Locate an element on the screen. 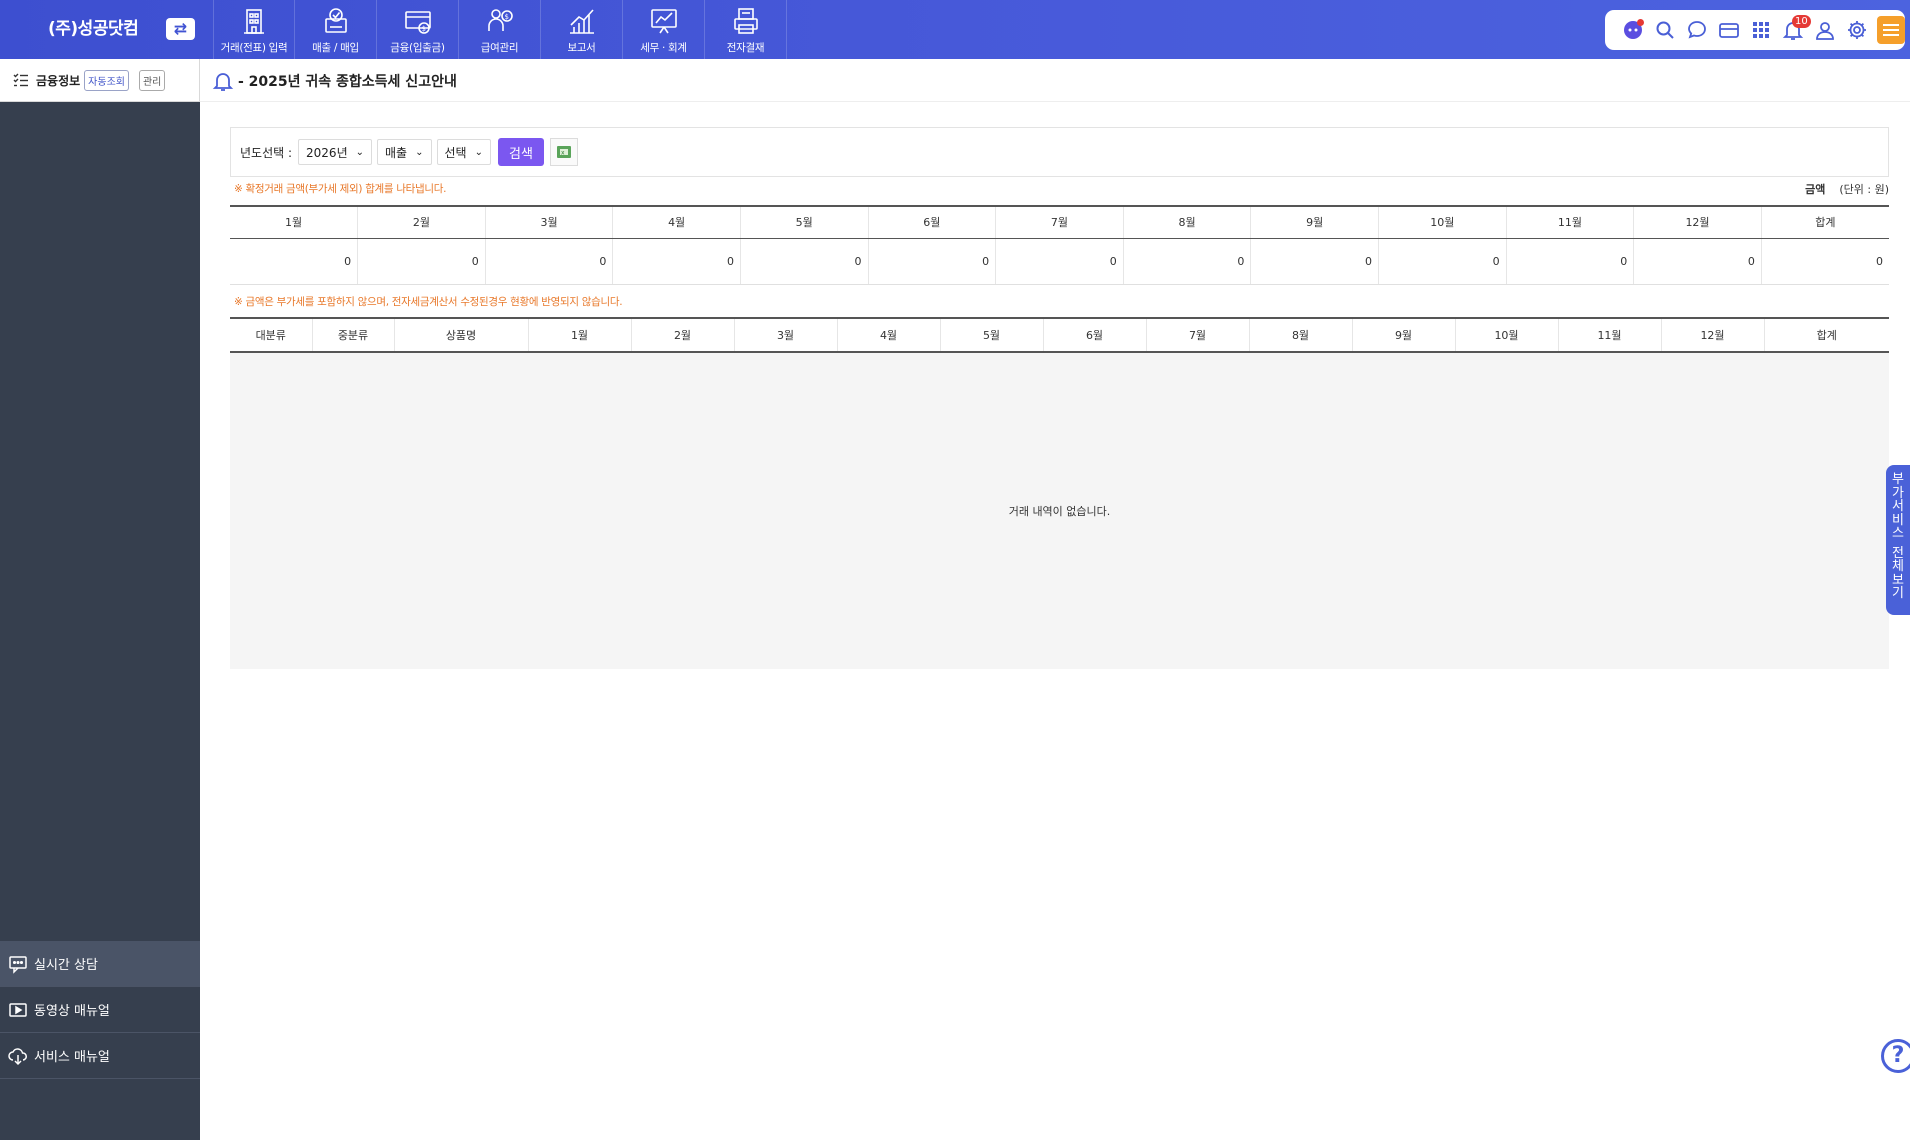 The width and height of the screenshot is (1910, 1140). gear-icon is located at coordinates (1857, 30).